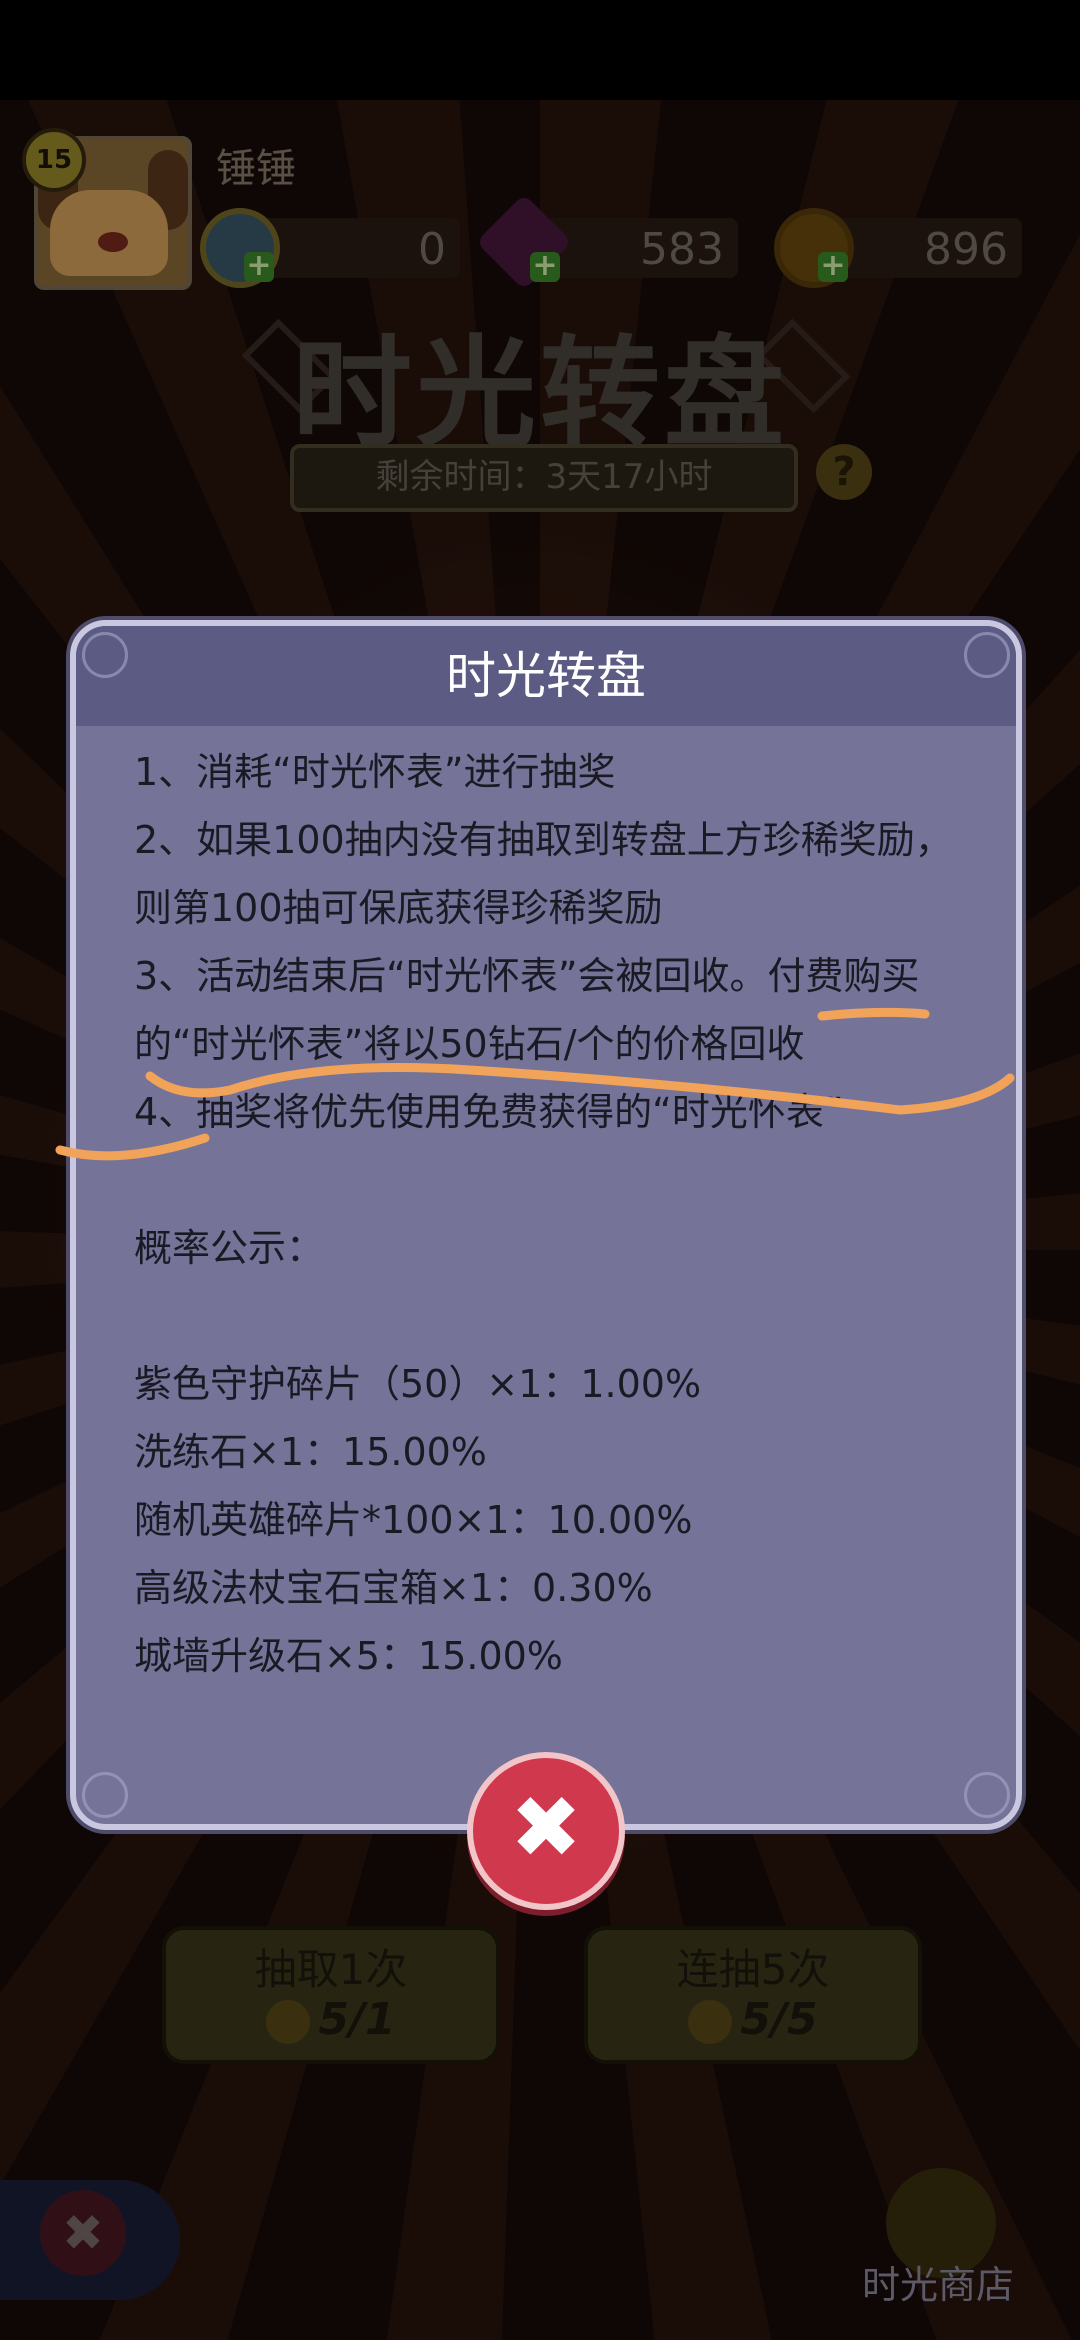  I want to click on probability-heading: 概率公示：, so click(229, 1248).